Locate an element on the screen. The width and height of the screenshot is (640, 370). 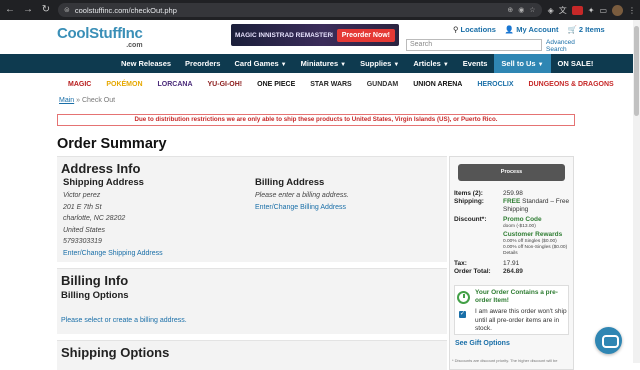
brand-star-wars: STAR WARS is located at coordinates (330, 84).